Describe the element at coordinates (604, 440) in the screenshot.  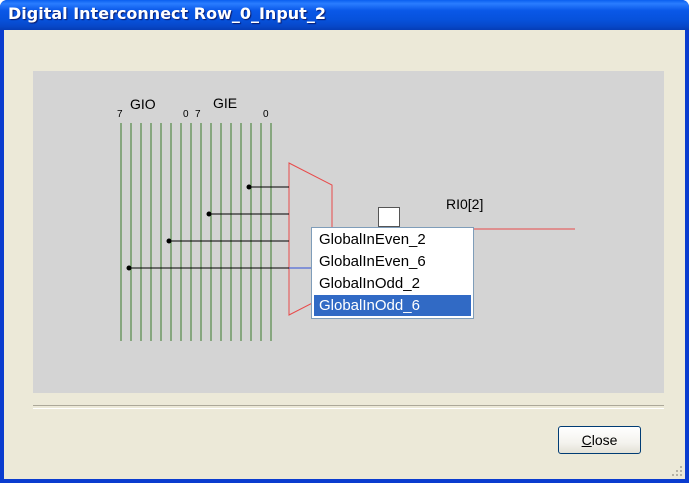
I see `close-label-rest: lose` at that location.